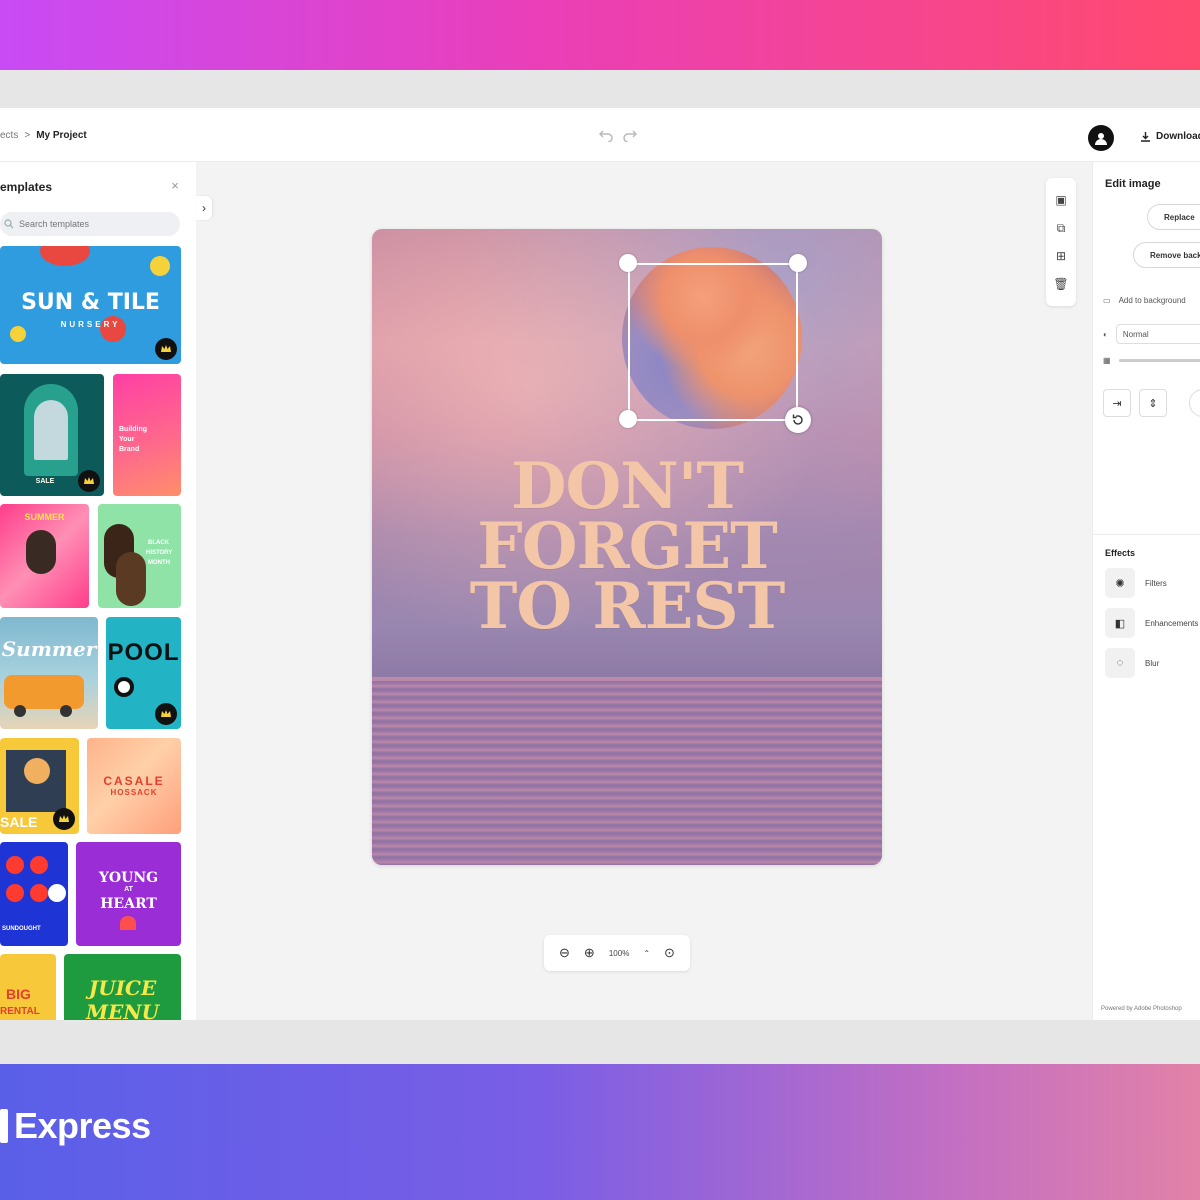  Describe the element at coordinates (1060, 200) in the screenshot. I see `image-icon: ▣` at that location.